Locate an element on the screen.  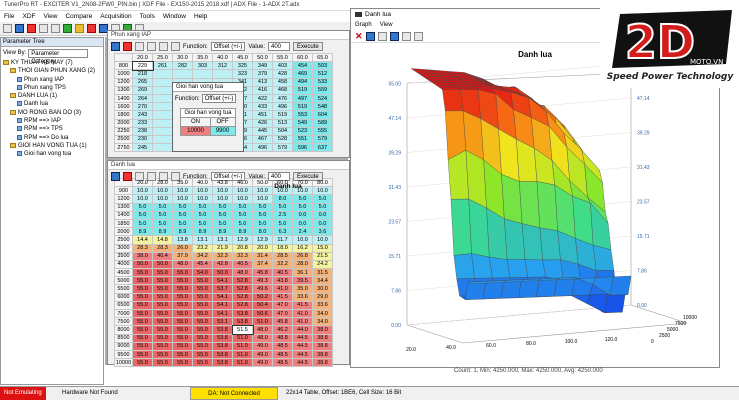
table-cell: 555 is located at coordinates (322, 131).